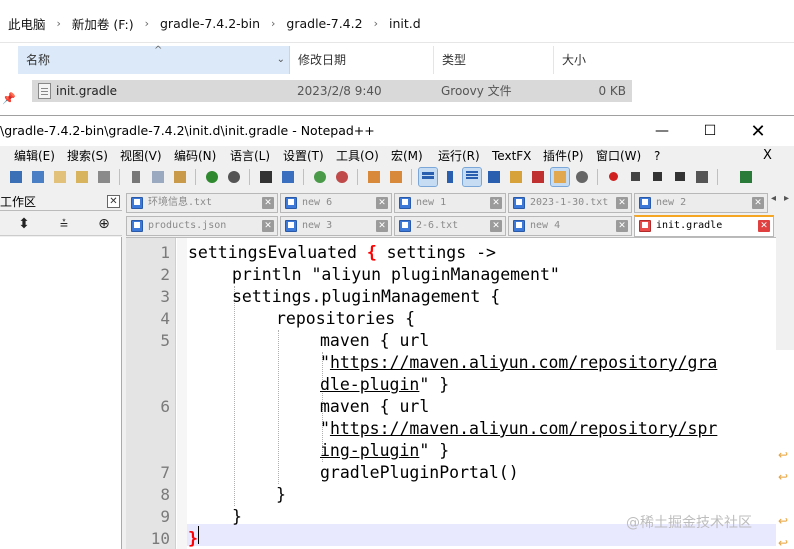 The width and height of the screenshot is (794, 549). I want to click on code-url: https://maven.aliyun.com/repository/gra, so click(523, 362).